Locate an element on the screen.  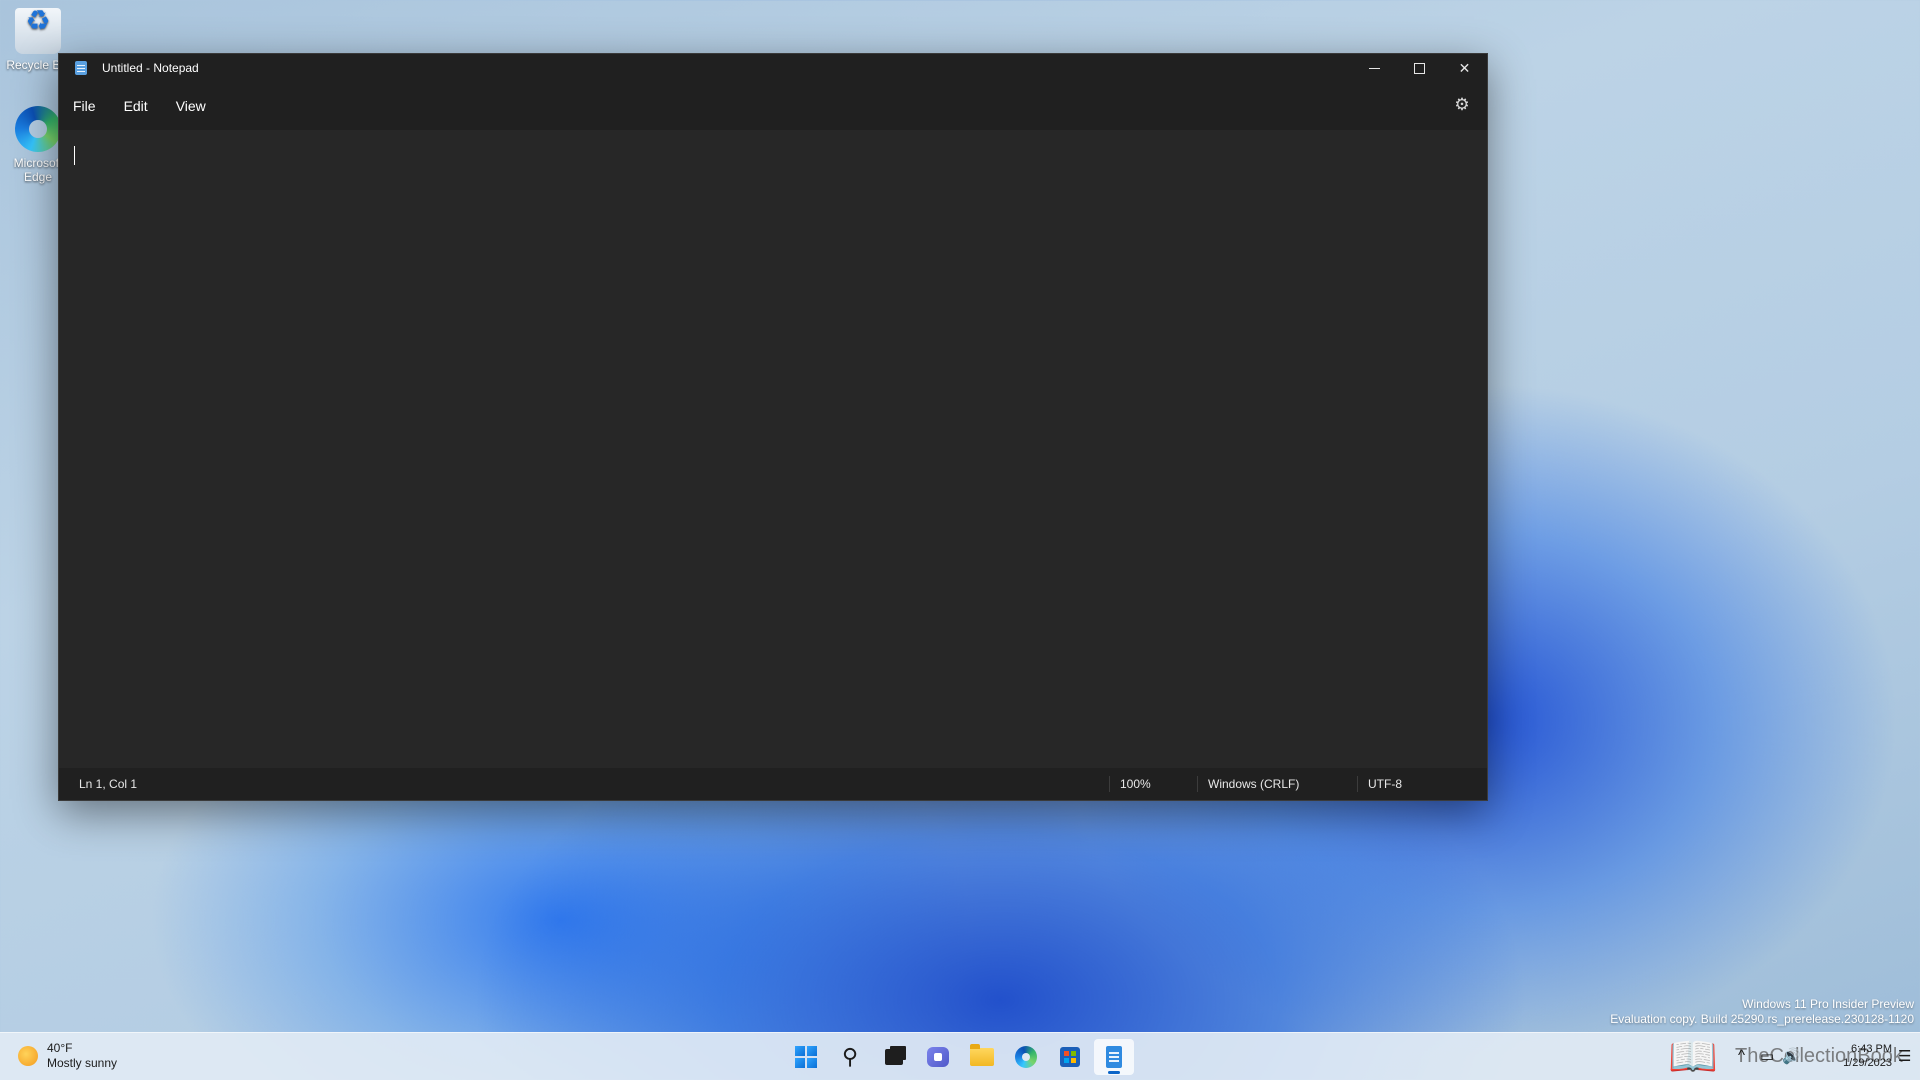
recycle-bin-icon is located at coordinates (38, 31).